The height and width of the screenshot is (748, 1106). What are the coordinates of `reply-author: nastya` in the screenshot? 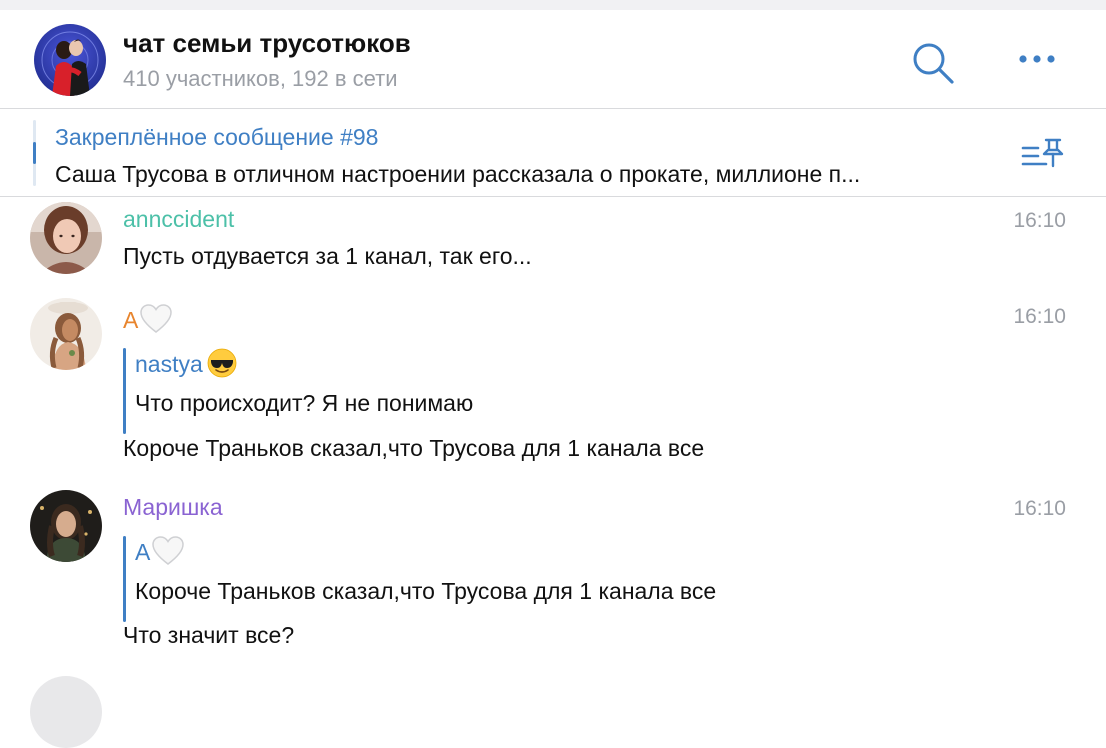 It's located at (186, 363).